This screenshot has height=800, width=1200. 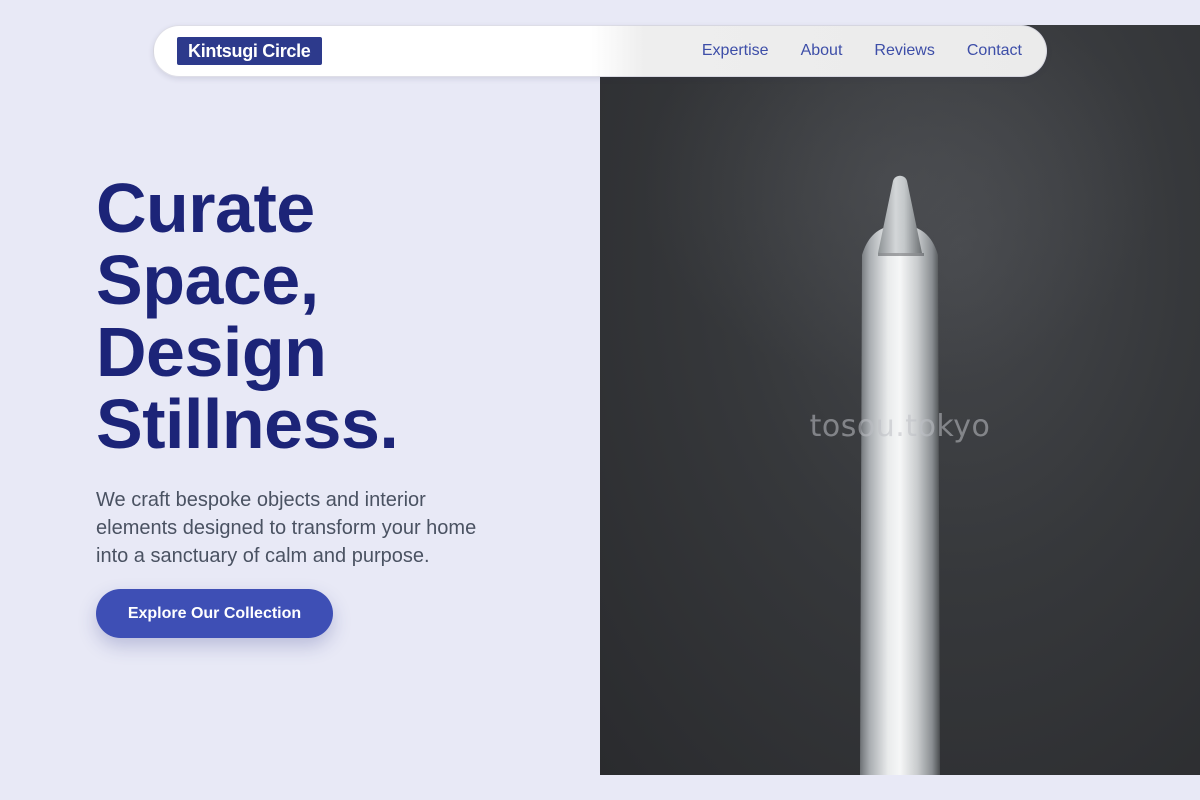 What do you see at coordinates (211, 352) in the screenshot?
I see `headline-line: Design` at bounding box center [211, 352].